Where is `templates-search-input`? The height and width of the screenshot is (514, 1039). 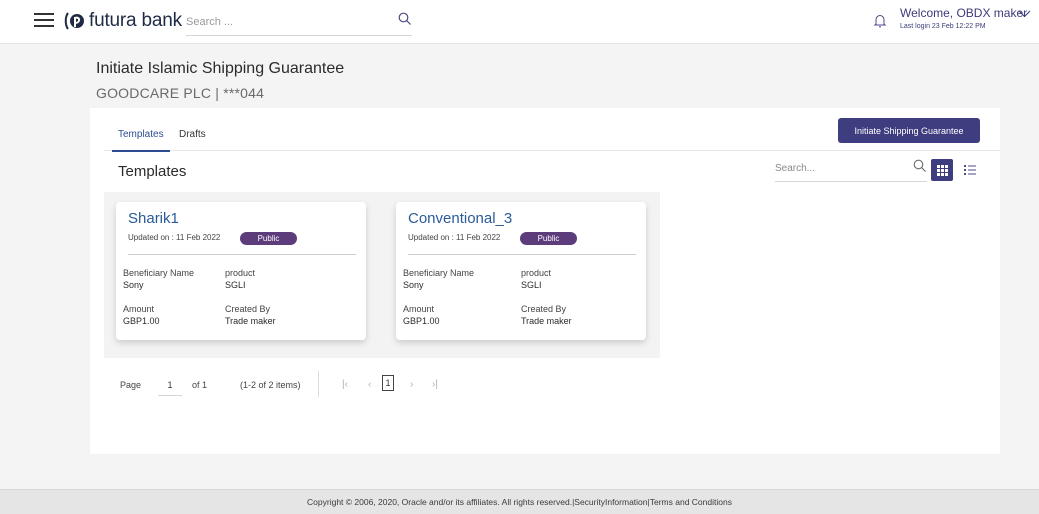 templates-search-input is located at coordinates (835, 168).